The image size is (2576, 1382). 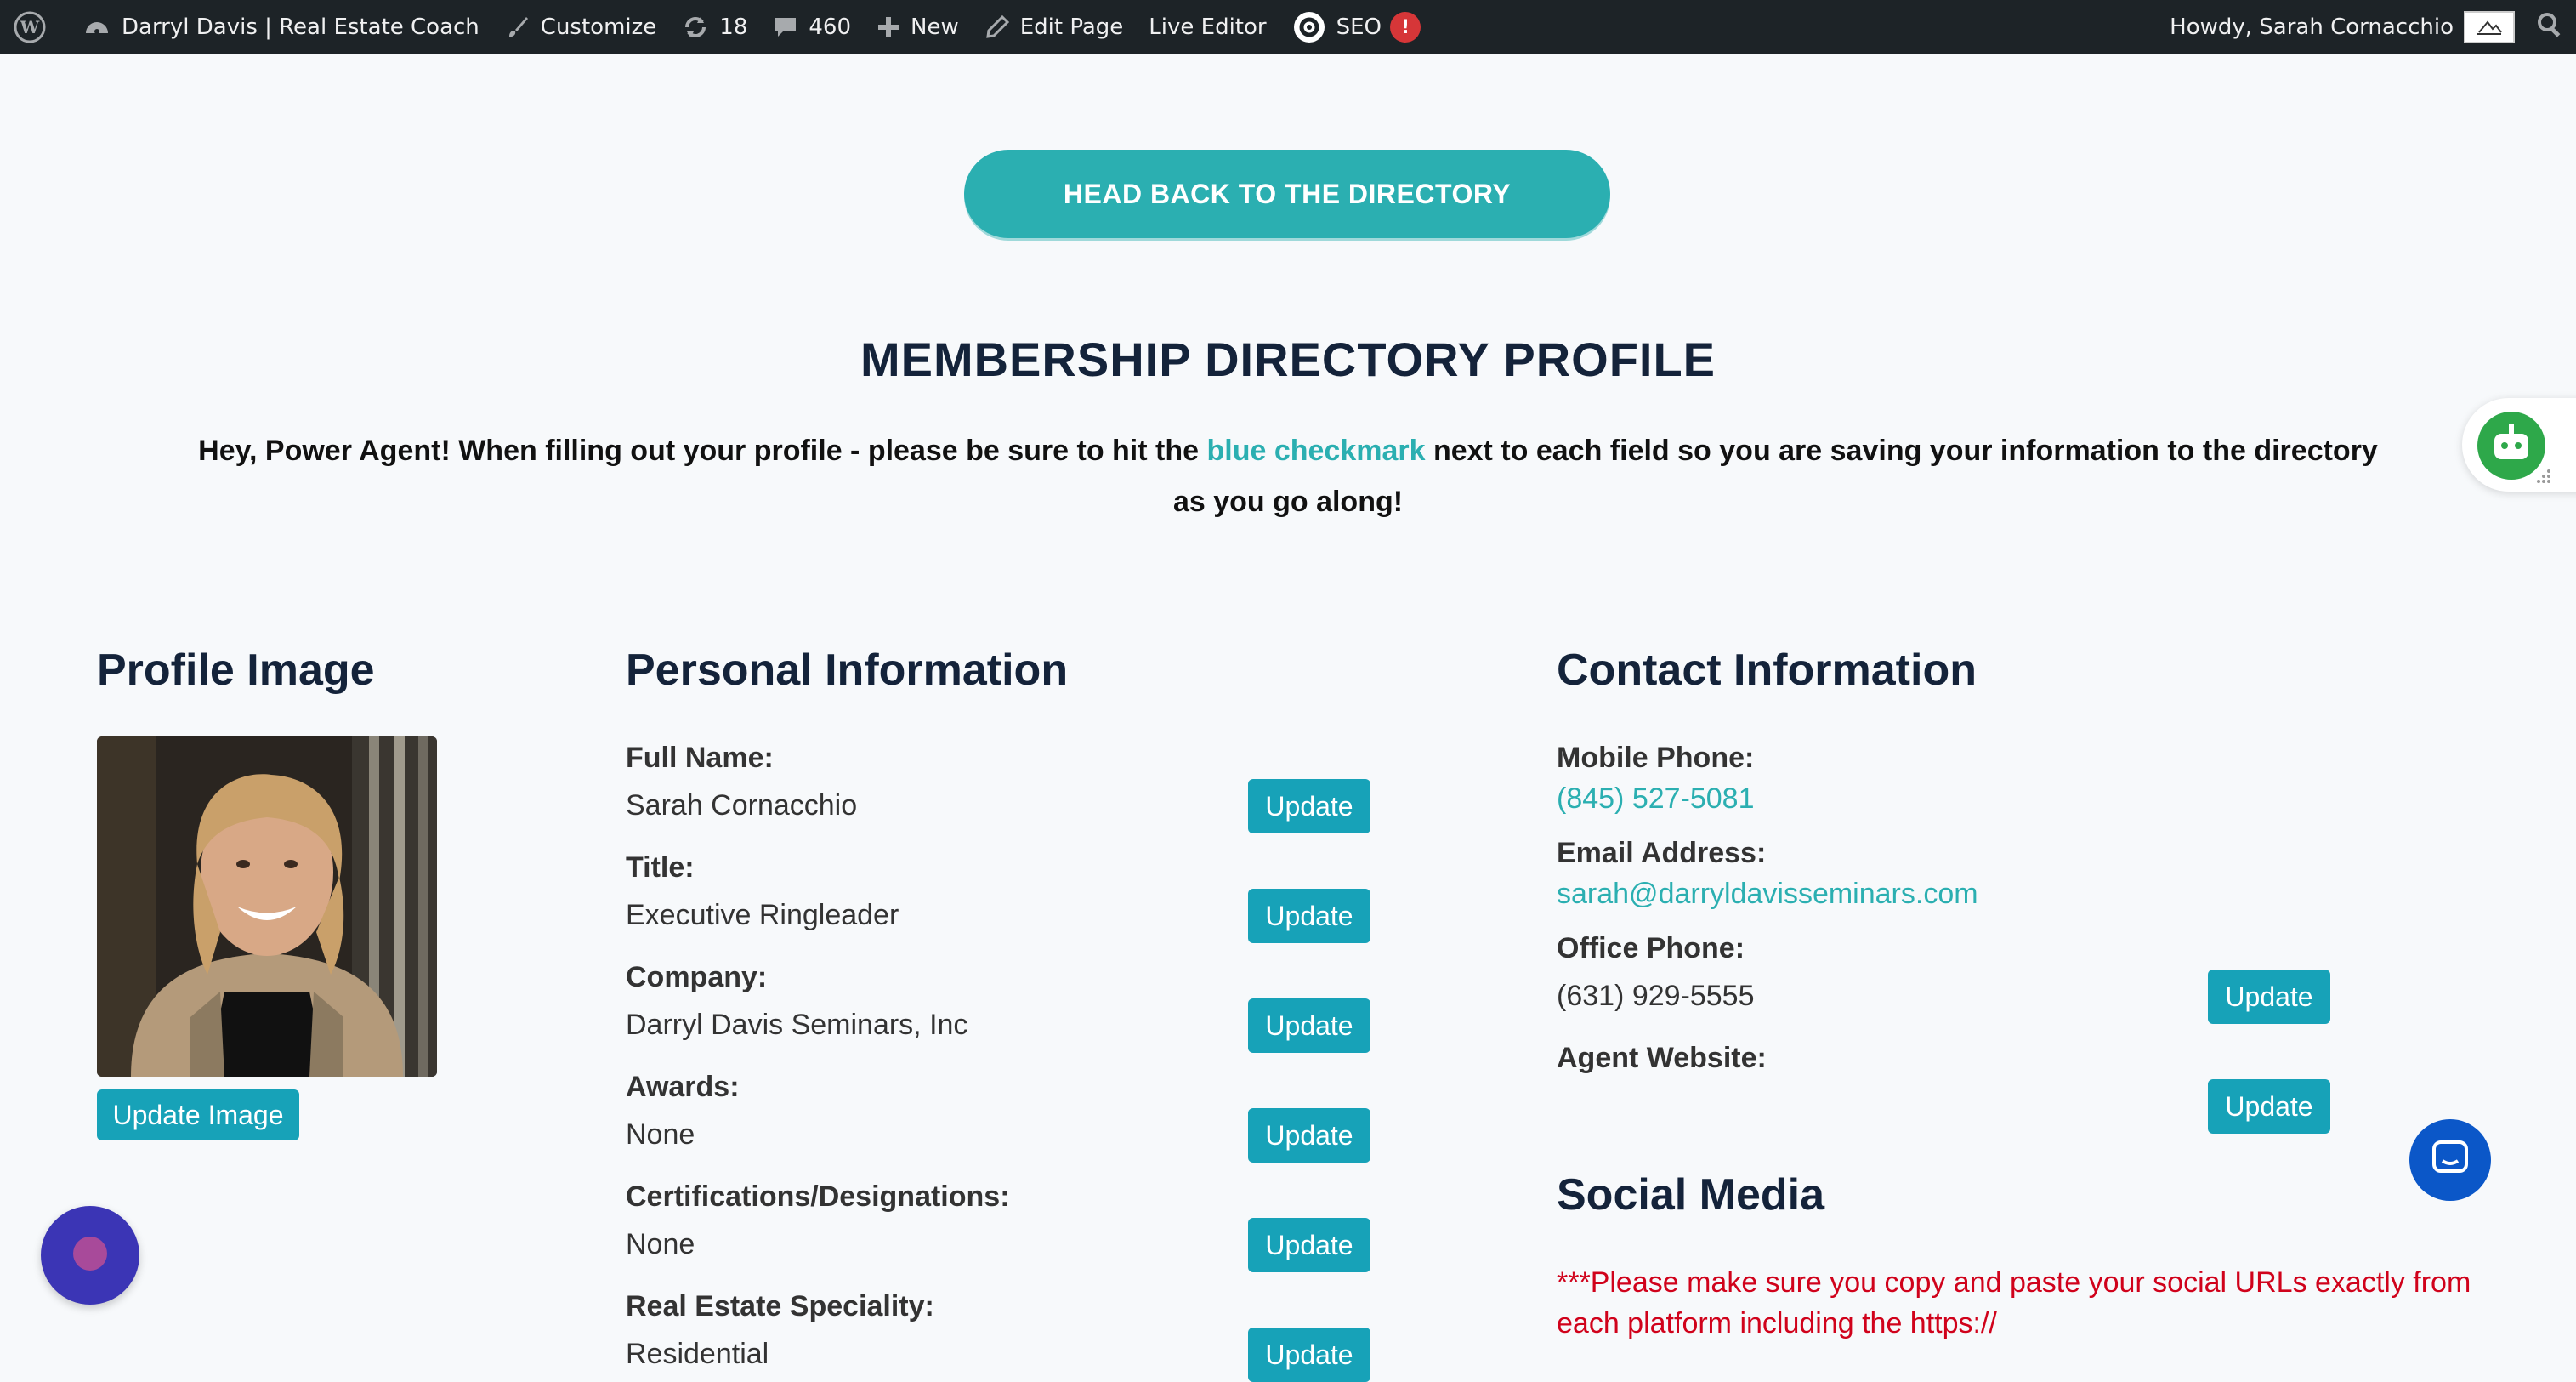 I want to click on plus-icon, so click(x=889, y=27).